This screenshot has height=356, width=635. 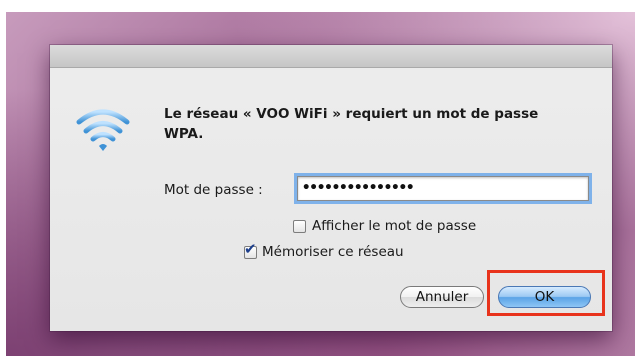 I want to click on remember-network-checkbox: ✔, so click(x=250, y=250).